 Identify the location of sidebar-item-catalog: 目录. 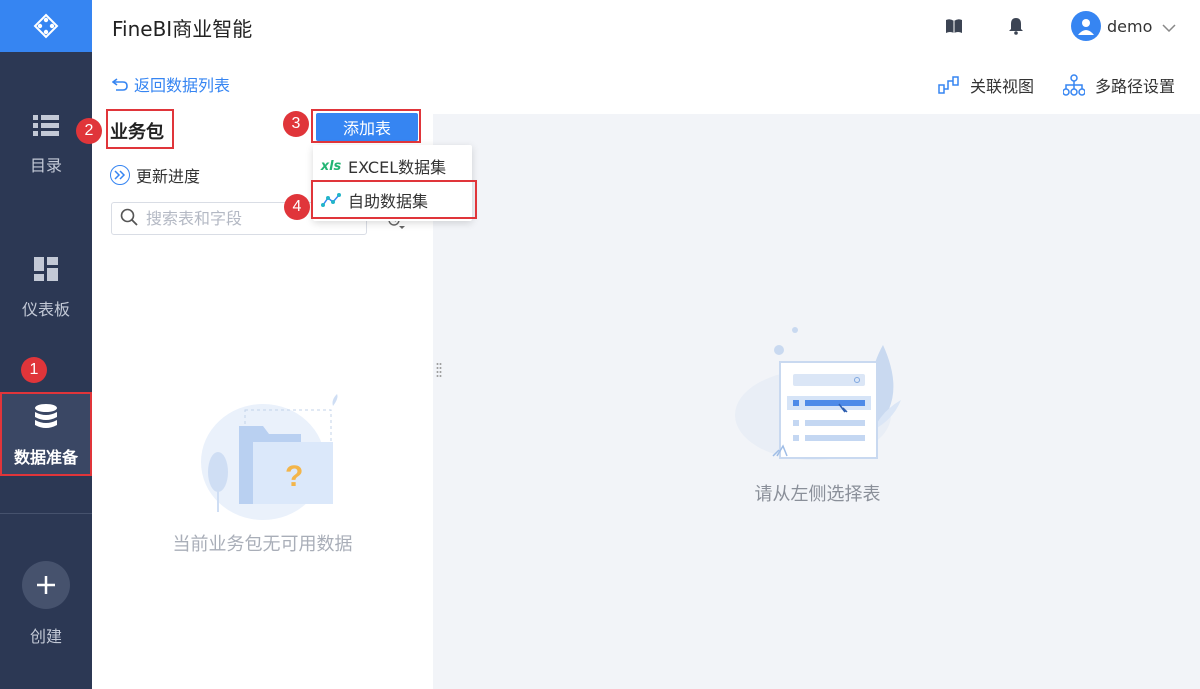
(46, 143).